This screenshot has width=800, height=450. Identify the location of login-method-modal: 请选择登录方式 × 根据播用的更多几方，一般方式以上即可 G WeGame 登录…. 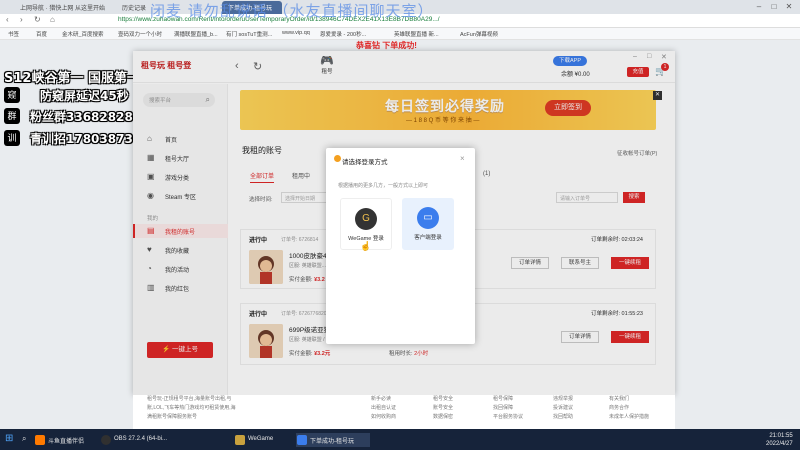
(400, 246).